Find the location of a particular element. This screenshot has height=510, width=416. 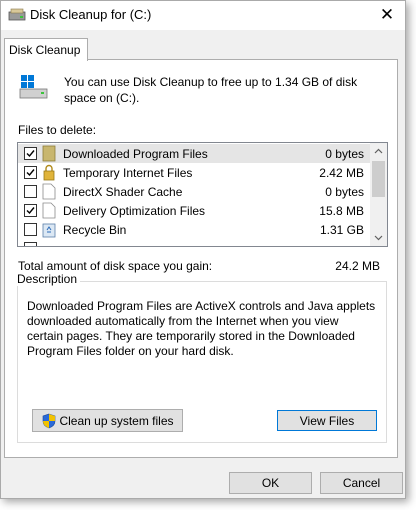

file-name: Recycle Bin is located at coordinates (95, 230).